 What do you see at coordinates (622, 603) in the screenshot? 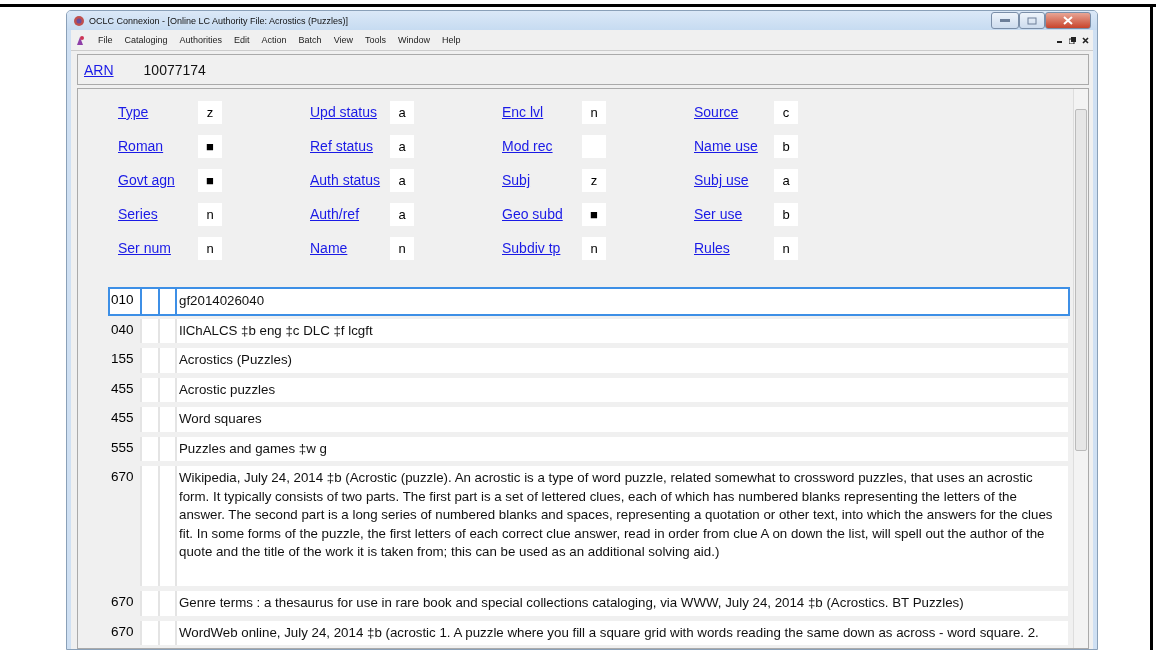
I see `field-data: Genre terms : a thesaurus for use in rare book and special collections cataloging, via WWW, July 24, 2014 ‡b (Acrostics. BT Puzzles)` at bounding box center [622, 603].